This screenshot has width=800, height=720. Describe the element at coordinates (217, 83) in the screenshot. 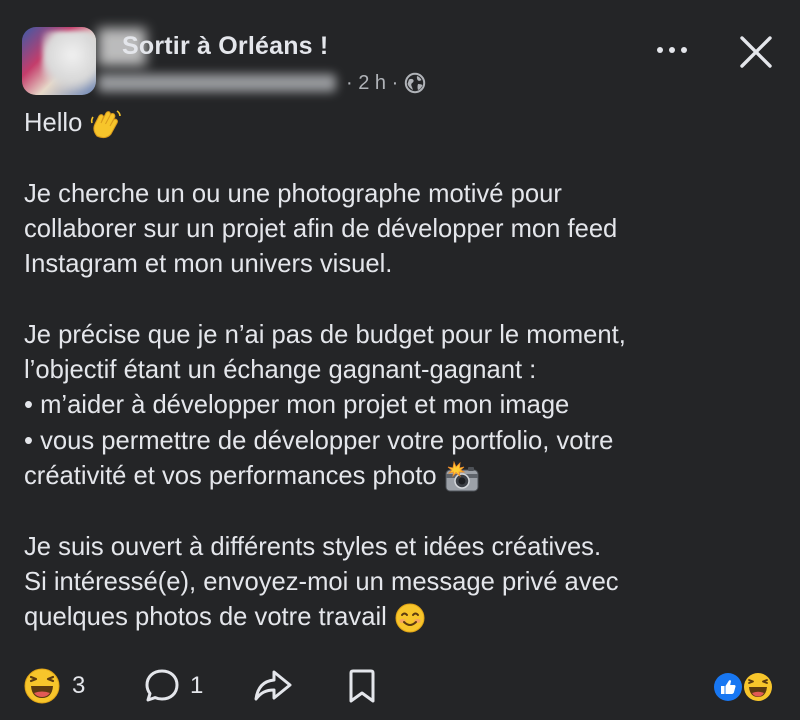

I see `author-name-blurred` at that location.